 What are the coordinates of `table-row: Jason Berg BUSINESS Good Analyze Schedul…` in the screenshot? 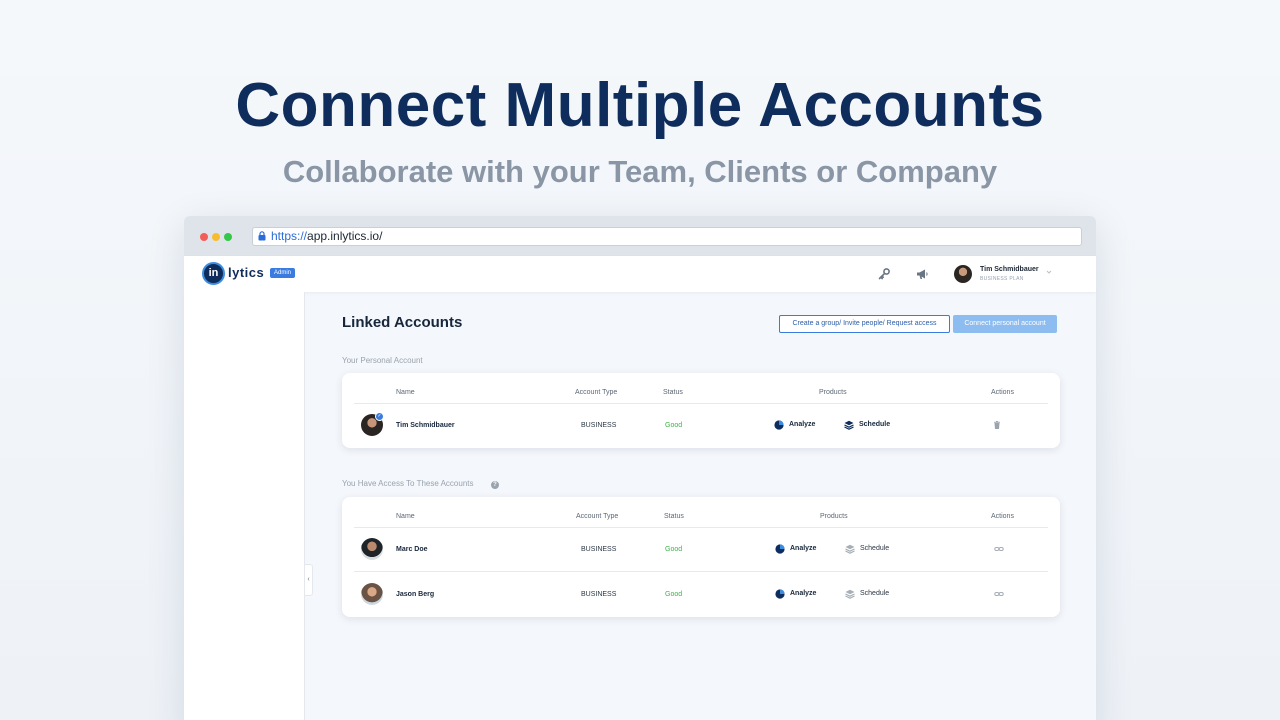 It's located at (701, 594).